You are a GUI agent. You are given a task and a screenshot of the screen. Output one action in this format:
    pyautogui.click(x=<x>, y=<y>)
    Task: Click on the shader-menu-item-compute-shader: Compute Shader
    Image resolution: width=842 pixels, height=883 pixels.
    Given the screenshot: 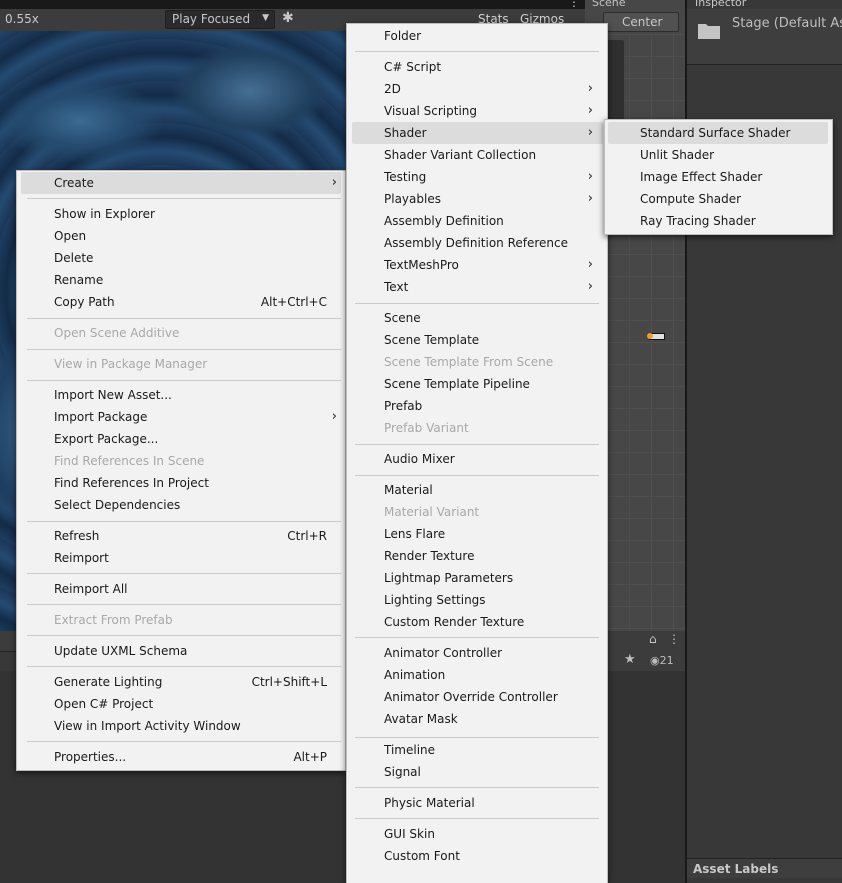 What is the action you would take?
    pyautogui.click(x=718, y=199)
    